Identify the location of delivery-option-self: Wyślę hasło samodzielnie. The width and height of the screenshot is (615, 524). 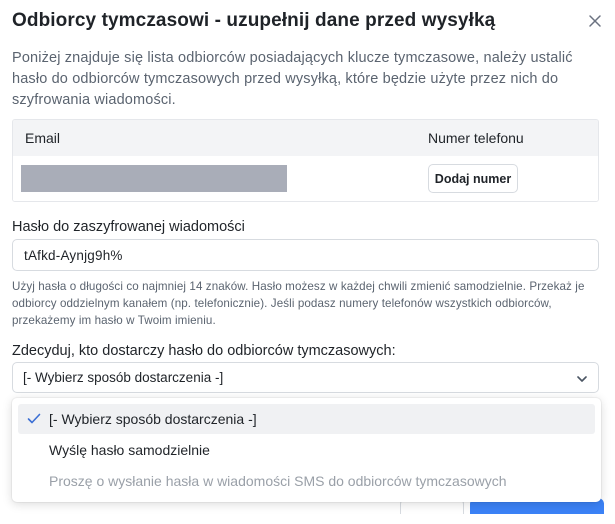
(306, 450).